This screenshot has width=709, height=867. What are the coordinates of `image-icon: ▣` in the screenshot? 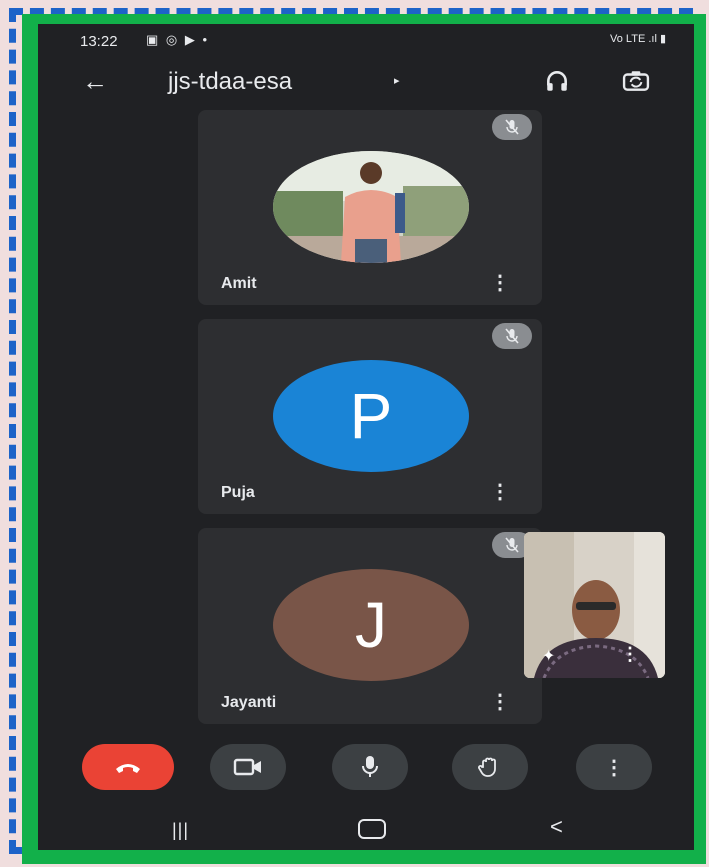 It's located at (153, 39).